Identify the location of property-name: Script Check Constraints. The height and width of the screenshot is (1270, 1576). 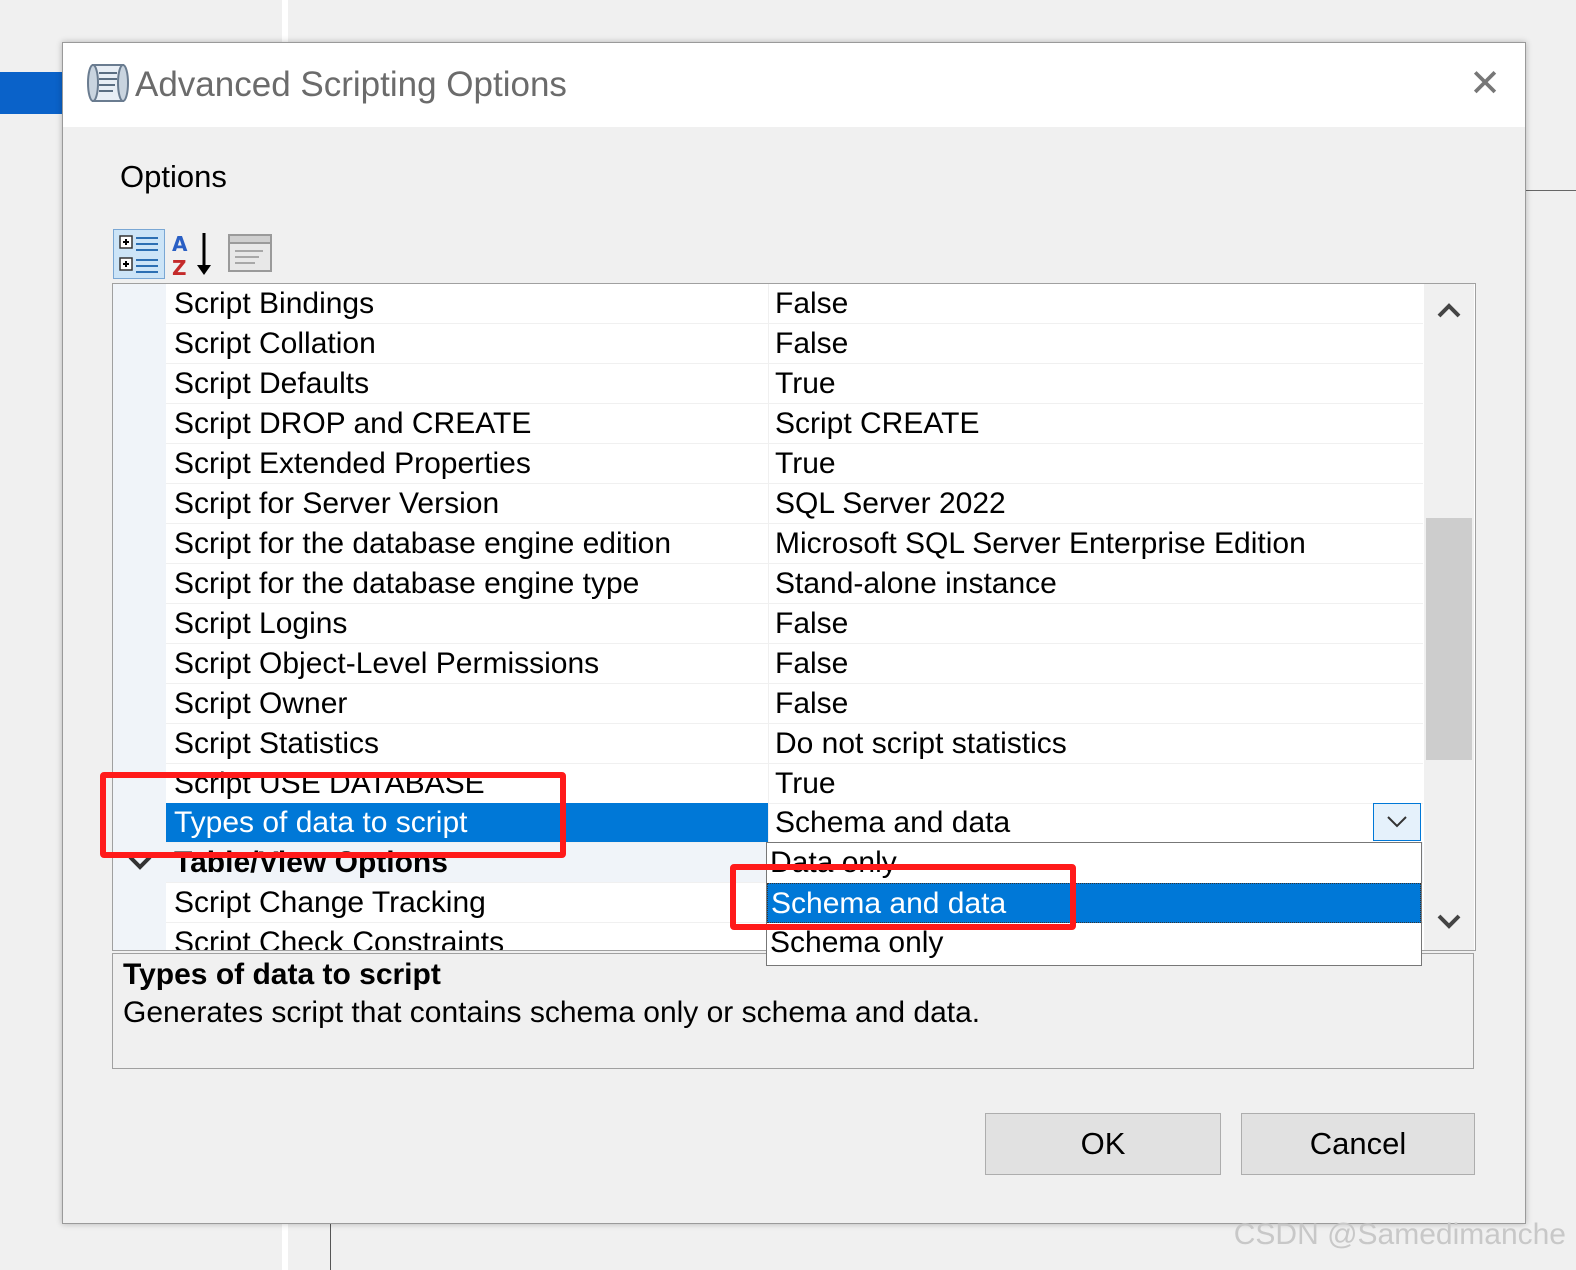
(467, 936).